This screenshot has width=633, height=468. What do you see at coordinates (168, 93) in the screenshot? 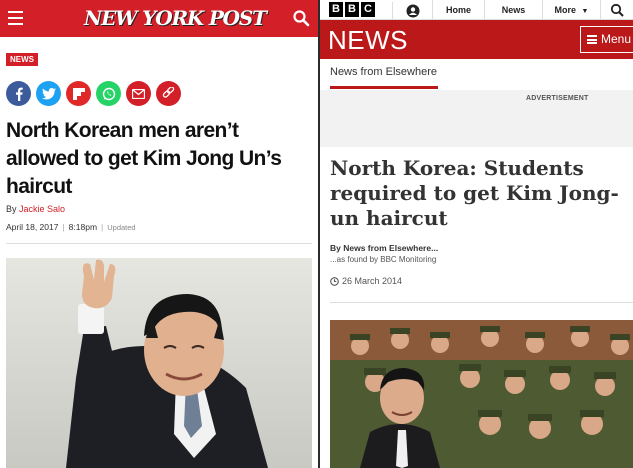
I see `link-icon` at bounding box center [168, 93].